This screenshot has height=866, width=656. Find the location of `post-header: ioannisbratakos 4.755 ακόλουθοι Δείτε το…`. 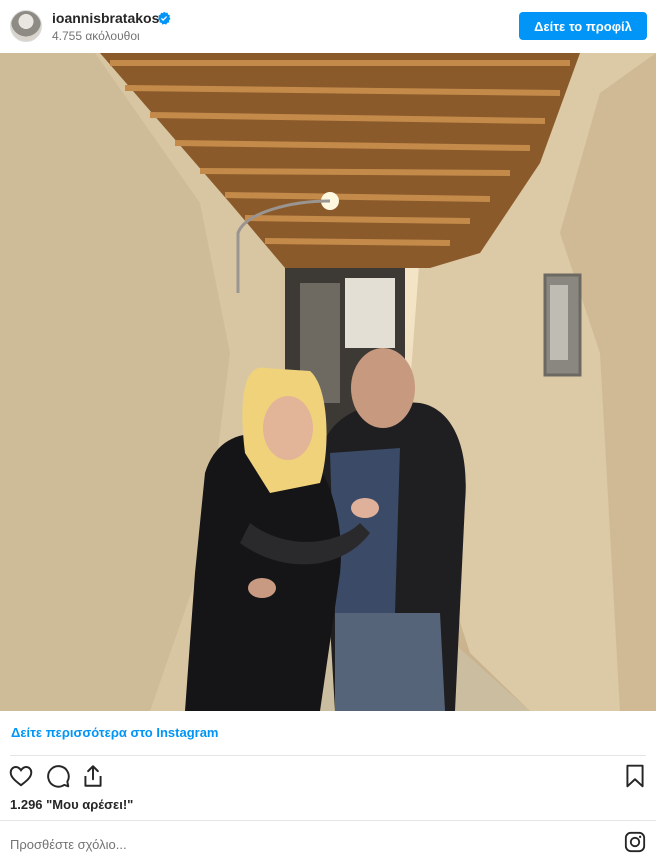

post-header: ioannisbratakos 4.755 ακόλουθοι Δείτε το… is located at coordinates (328, 26).